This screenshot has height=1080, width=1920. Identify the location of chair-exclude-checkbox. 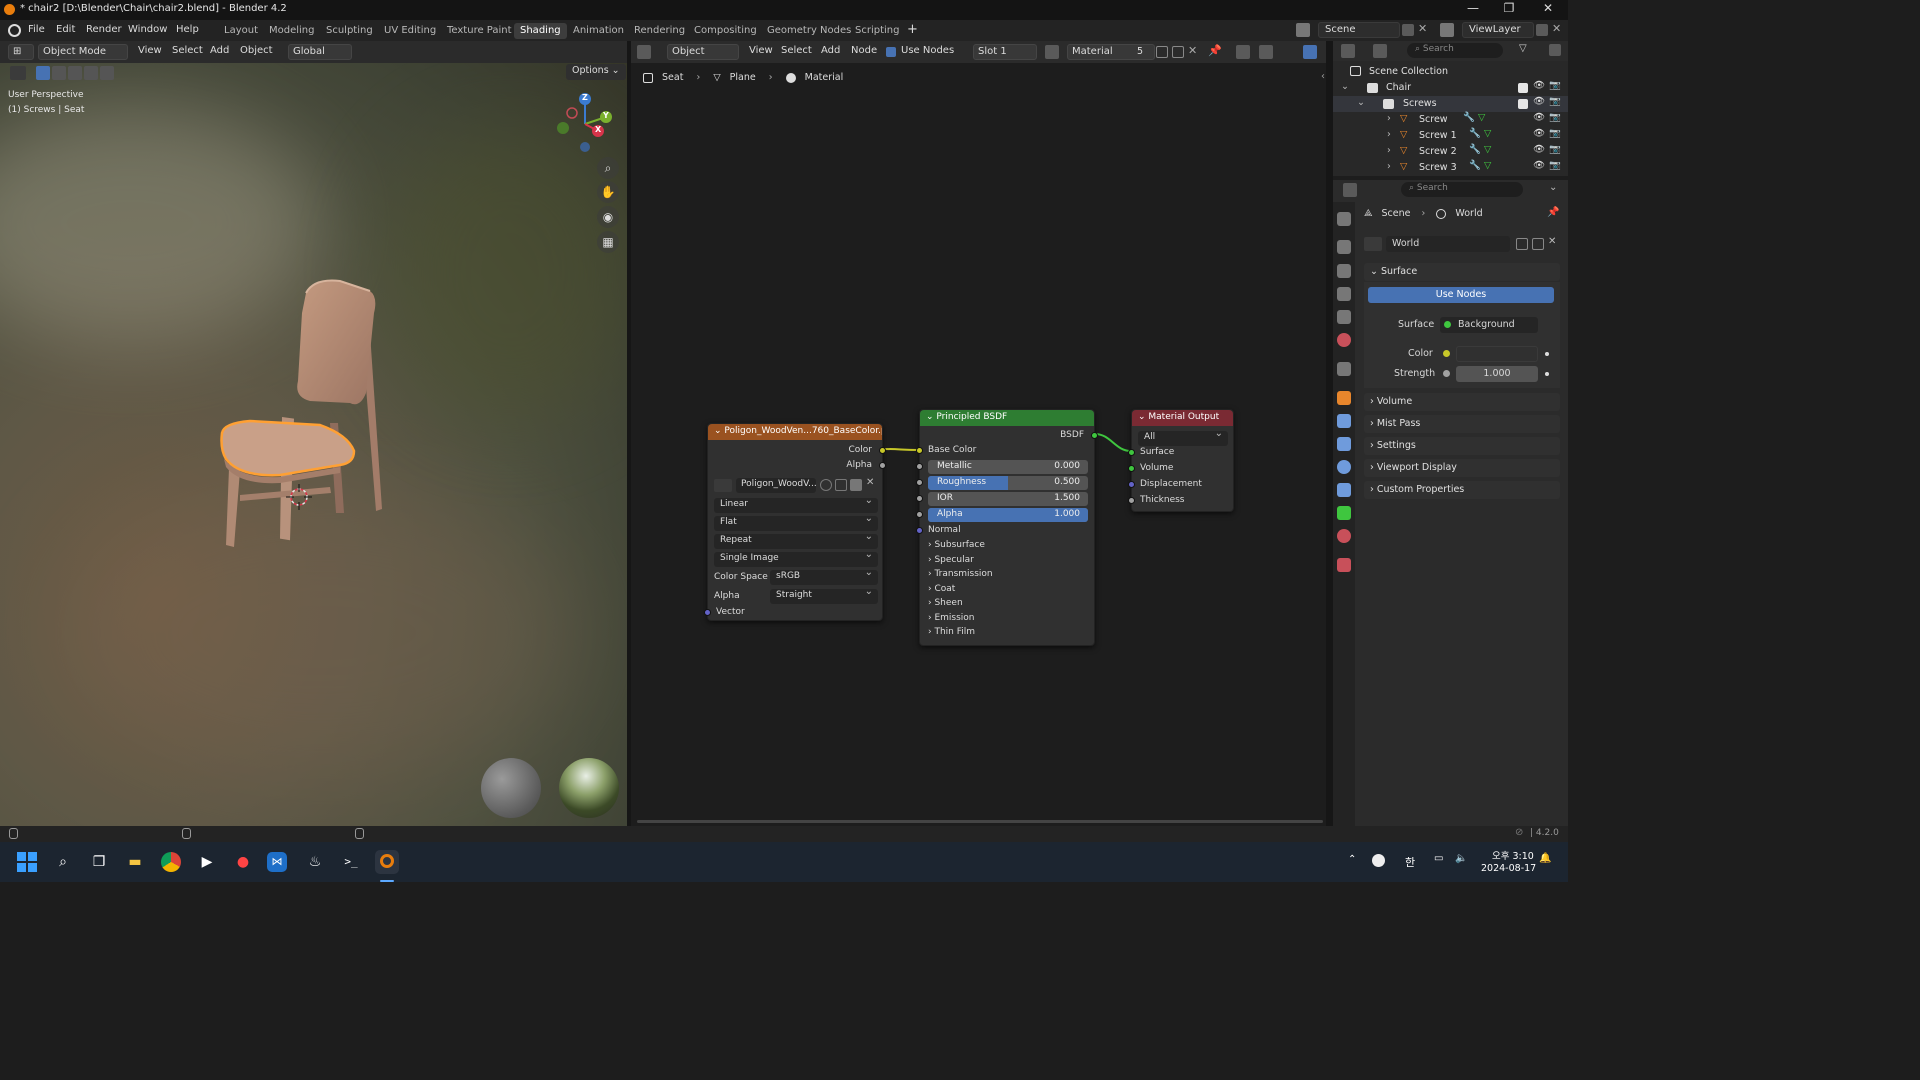
(1523, 88).